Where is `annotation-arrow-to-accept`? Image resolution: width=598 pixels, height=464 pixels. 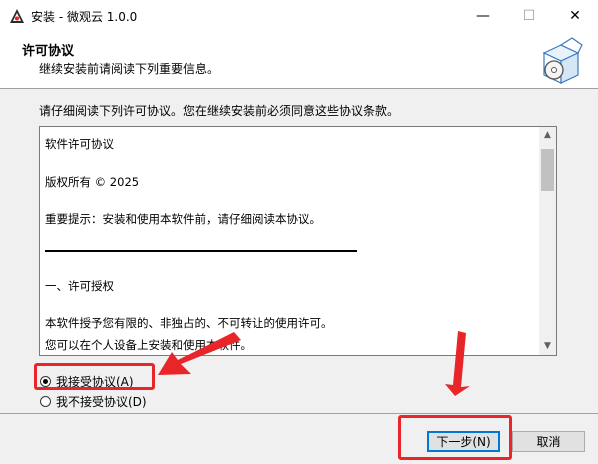
annotation-arrow-to-accept is located at coordinates (199, 353).